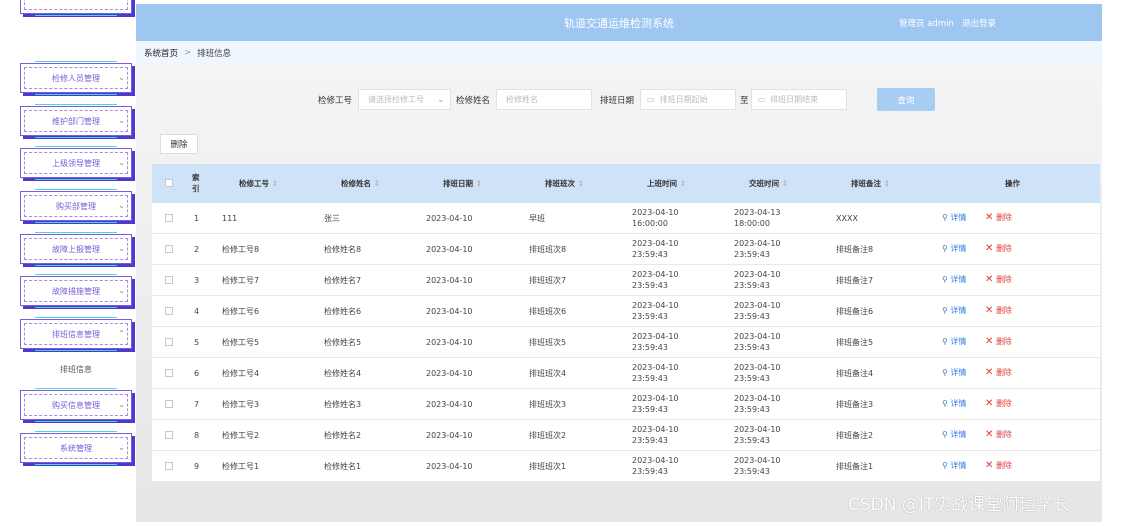 This screenshot has width=1129, height=522. What do you see at coordinates (855, 342) in the screenshot?
I see `cell-remark: 排班备注5` at bounding box center [855, 342].